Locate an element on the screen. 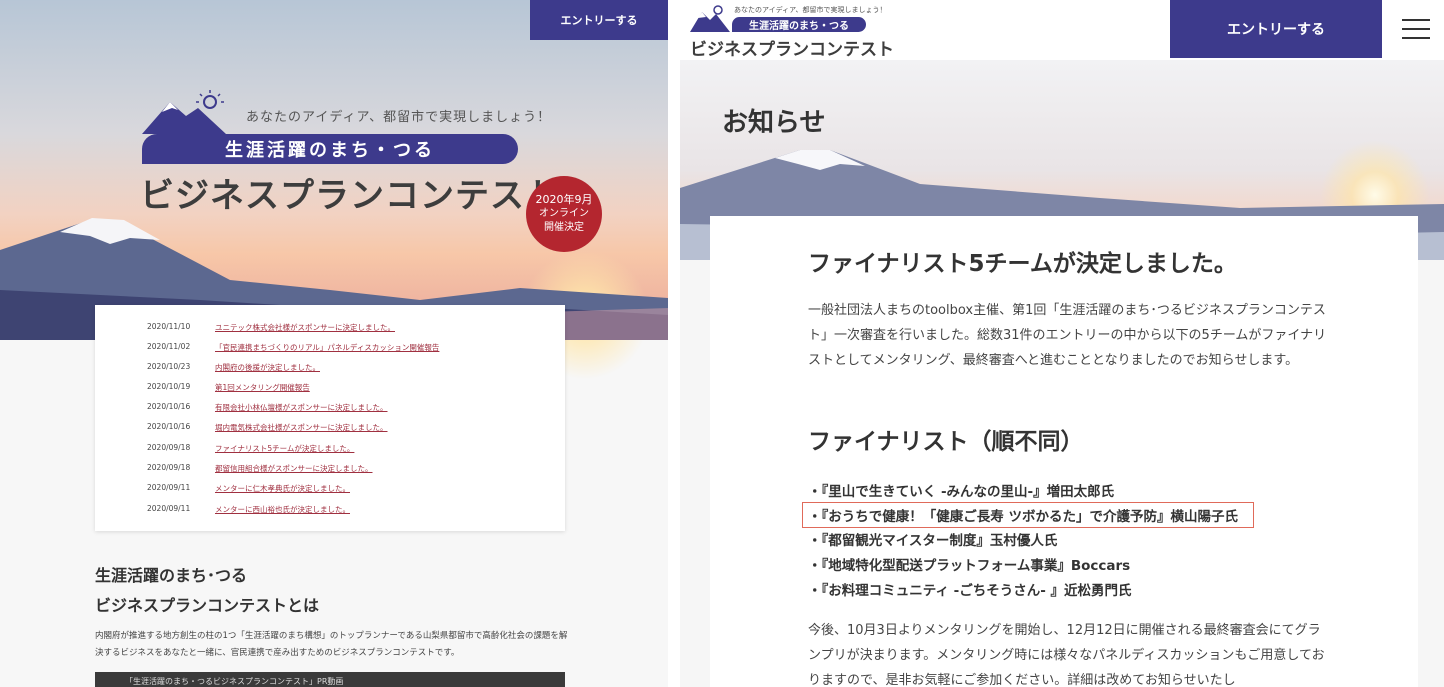 The image size is (1444, 687). news-item: 2020/09/18 ファイナリスト5チームが決定しました。 is located at coordinates (250, 448).